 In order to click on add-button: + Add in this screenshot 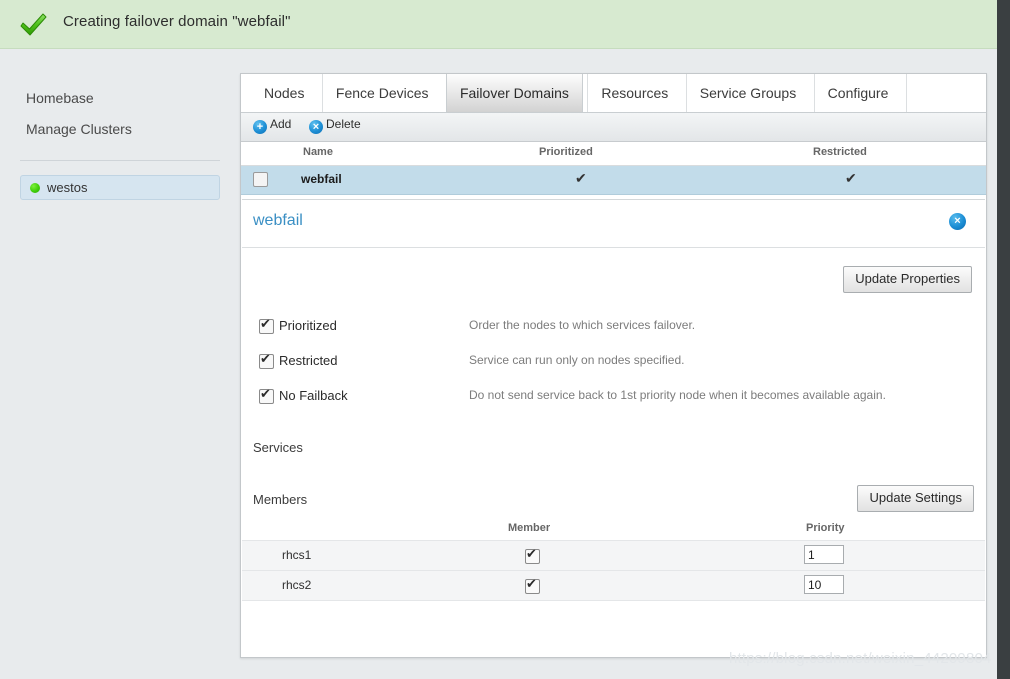, I will do `click(272, 127)`.